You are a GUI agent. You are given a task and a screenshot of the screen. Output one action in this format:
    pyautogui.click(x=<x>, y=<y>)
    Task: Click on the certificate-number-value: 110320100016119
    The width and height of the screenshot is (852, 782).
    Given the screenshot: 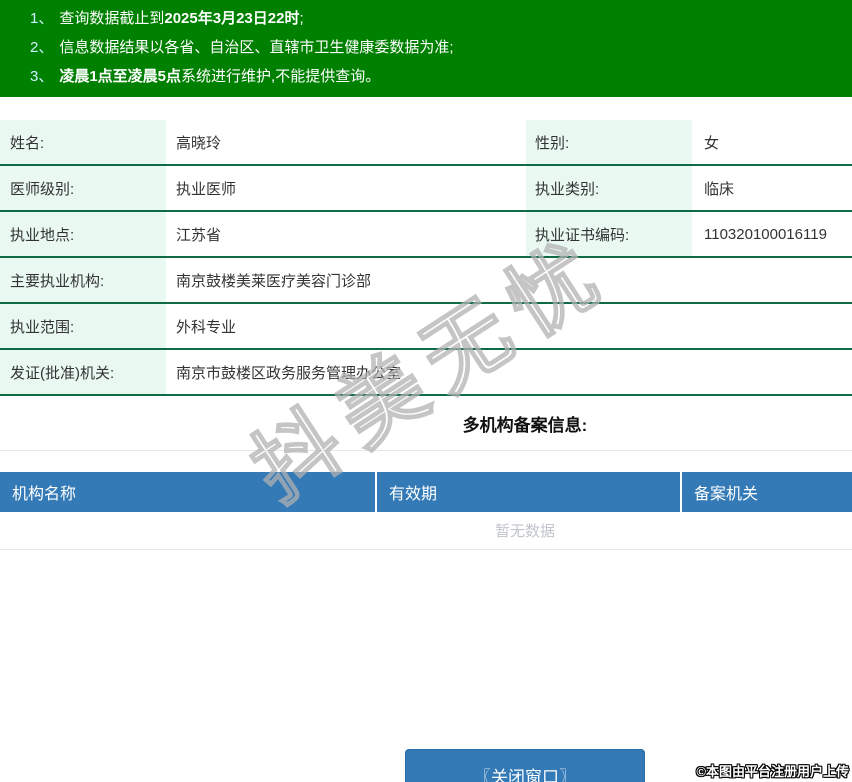 What is the action you would take?
    pyautogui.click(x=765, y=234)
    